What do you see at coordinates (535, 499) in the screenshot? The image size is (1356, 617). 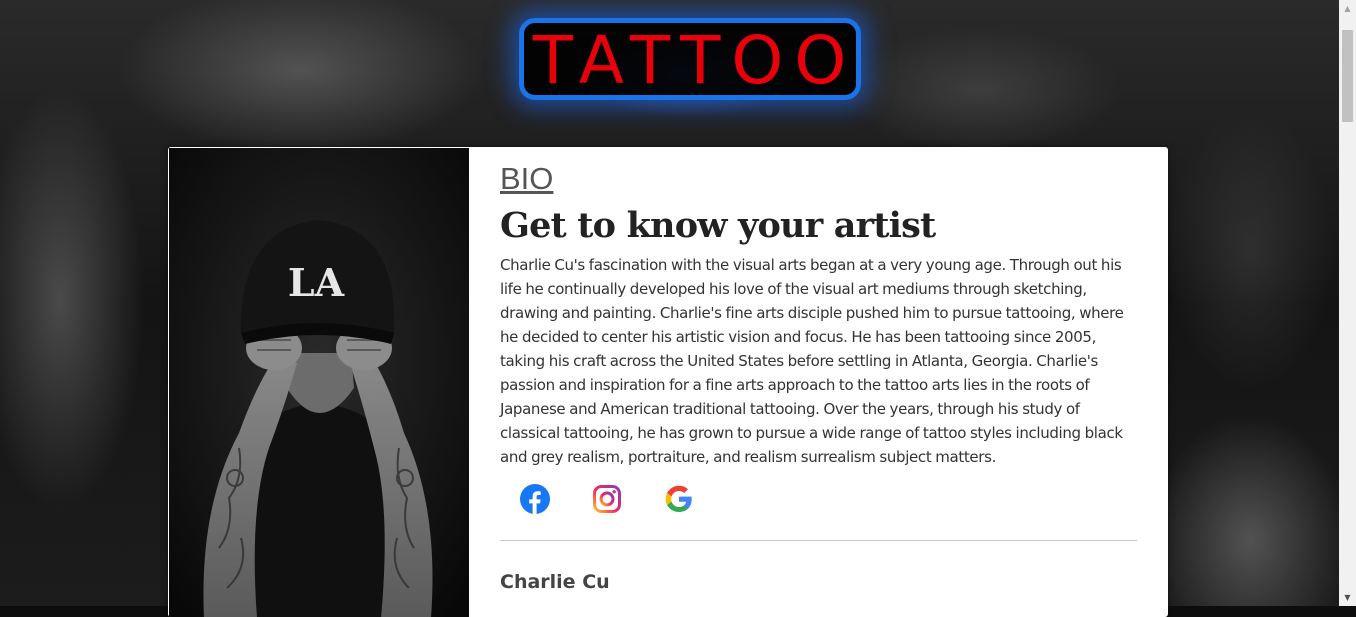 I see `facebook-icon` at bounding box center [535, 499].